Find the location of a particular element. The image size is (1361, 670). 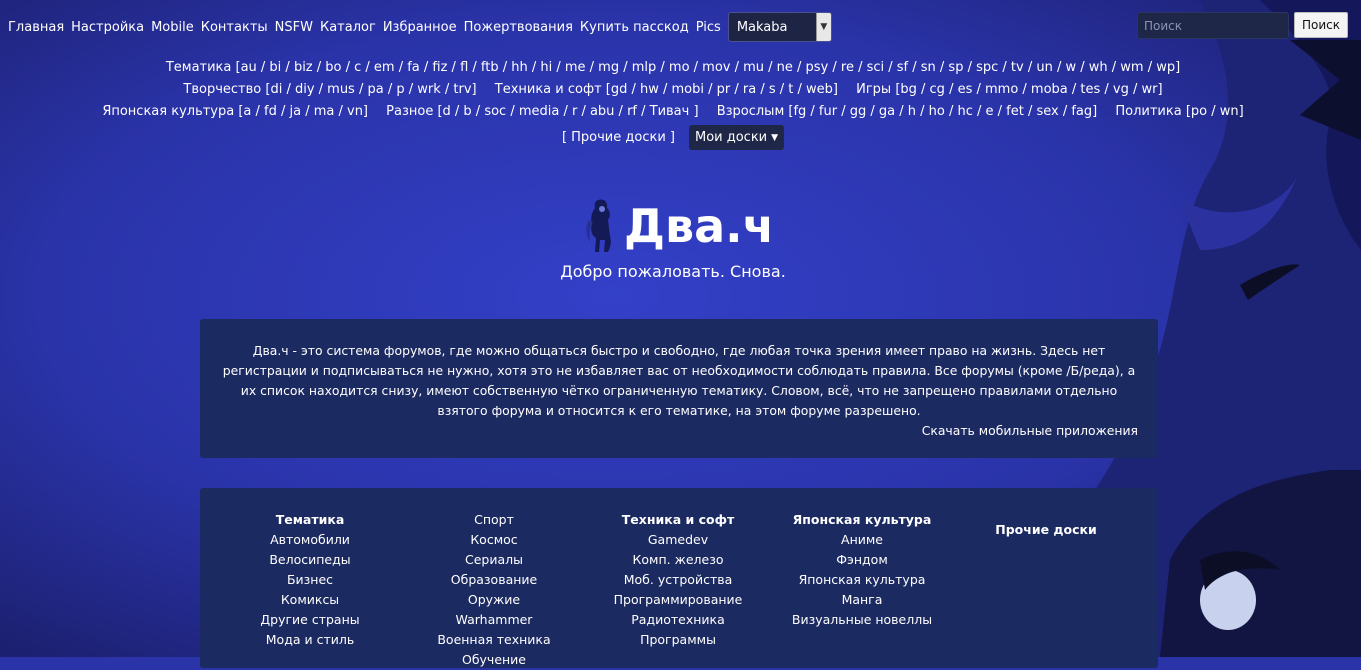

category-link: Визуальные новеллы is located at coordinates (862, 620).